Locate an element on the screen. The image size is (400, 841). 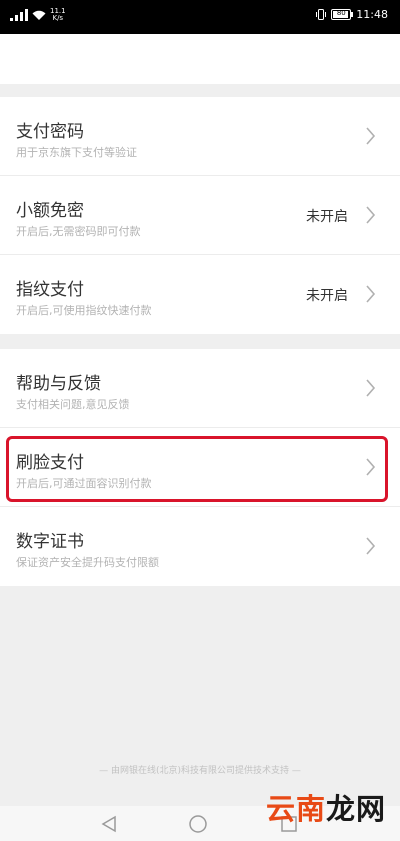
row-title: 数字证书 is located at coordinates (50, 542).